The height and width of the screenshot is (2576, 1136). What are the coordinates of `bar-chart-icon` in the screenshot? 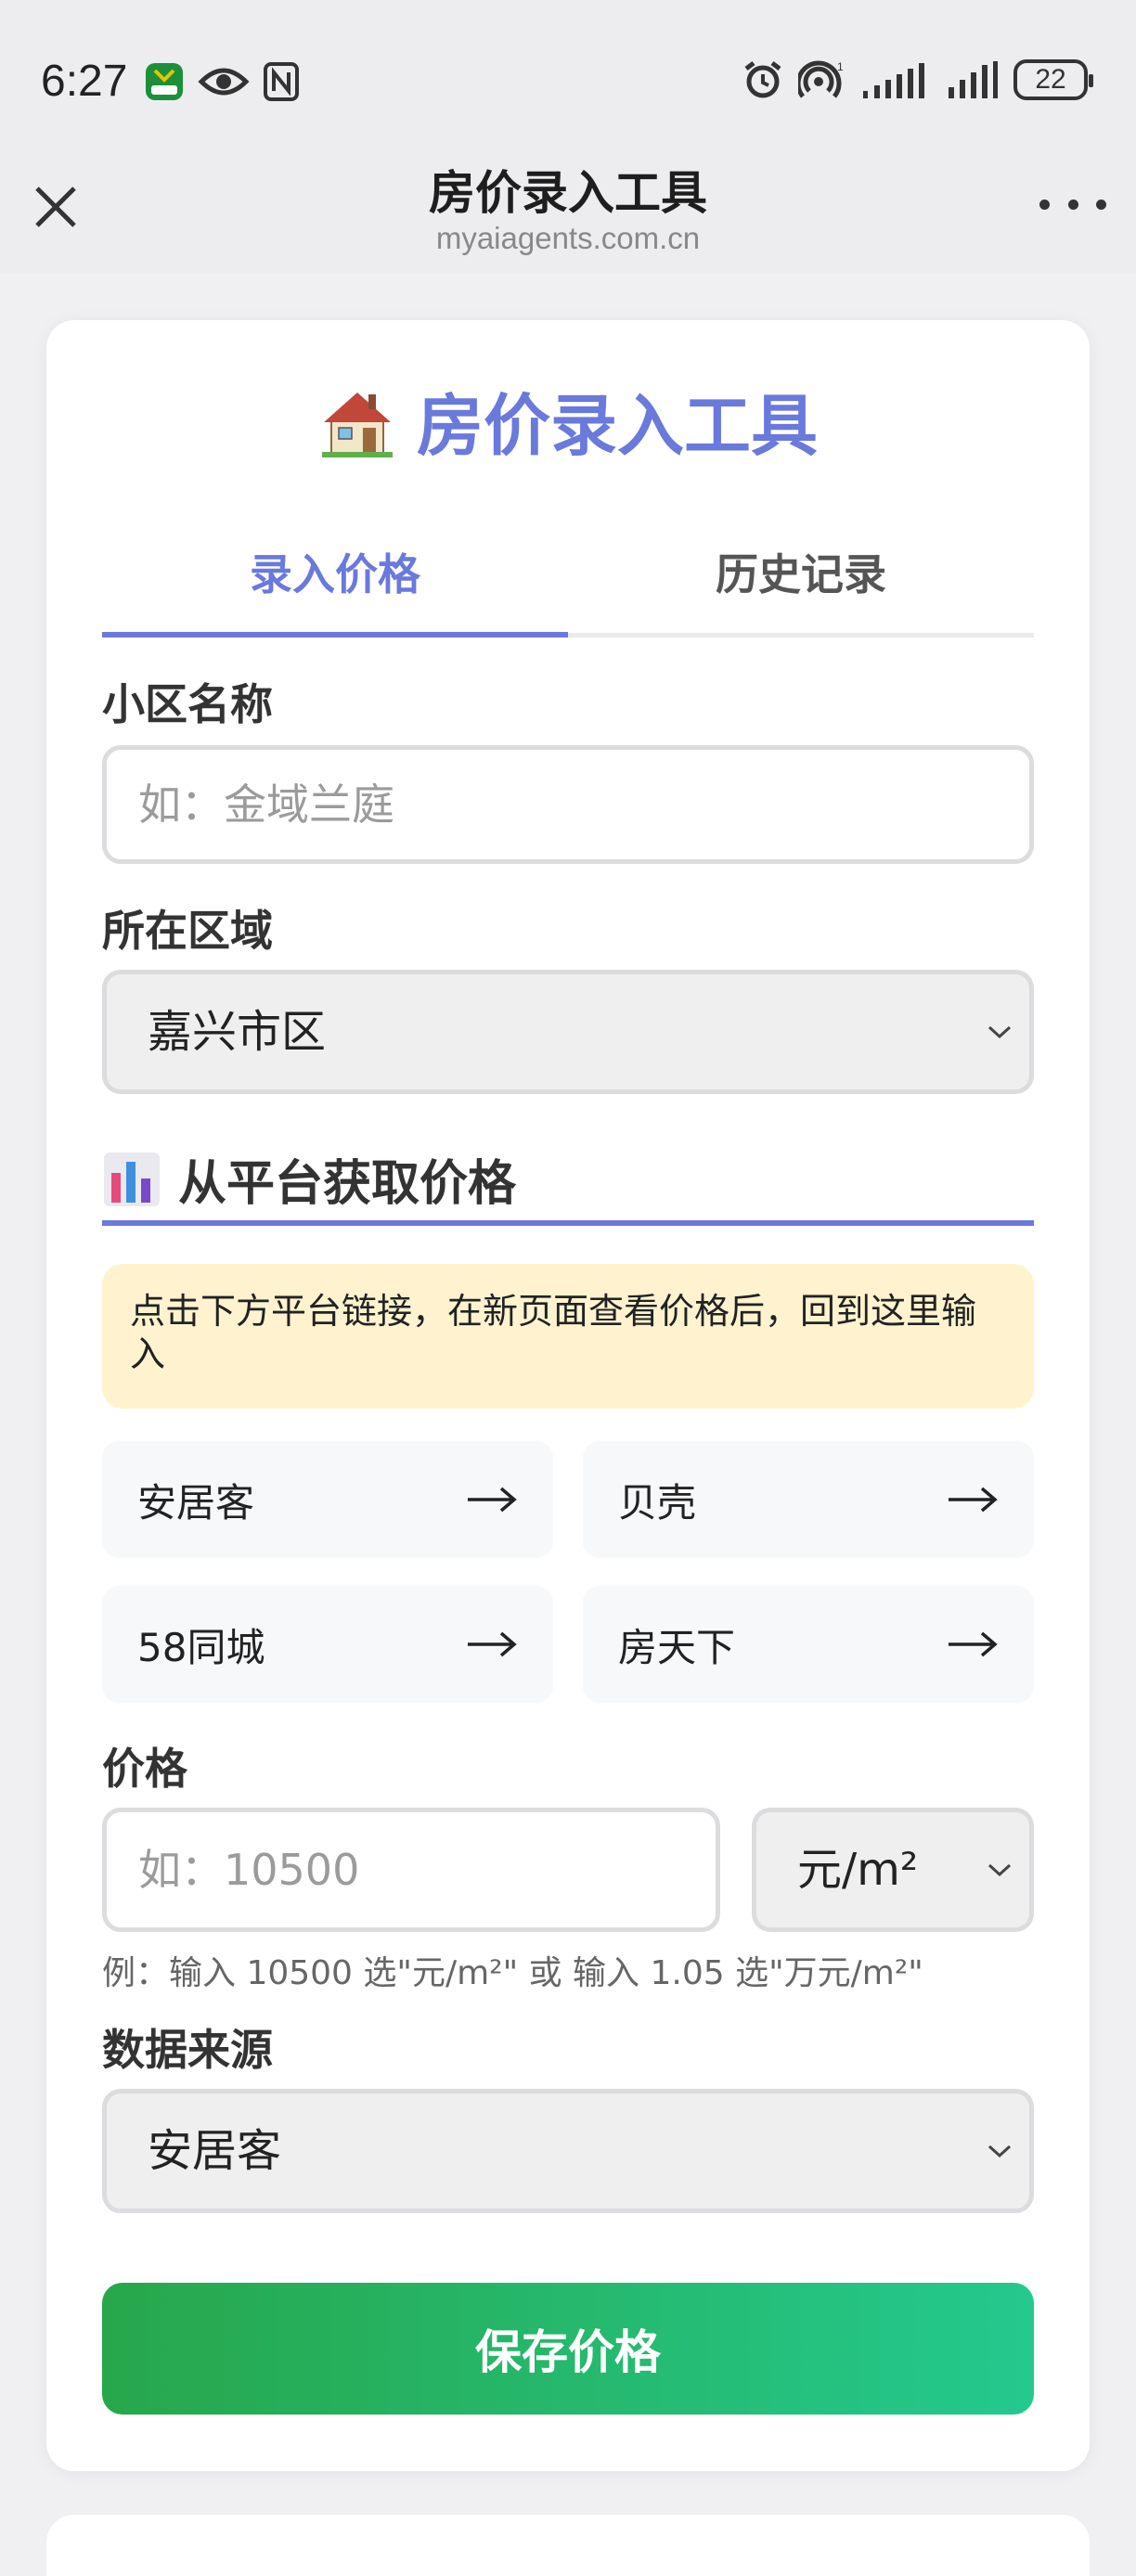 It's located at (132, 1179).